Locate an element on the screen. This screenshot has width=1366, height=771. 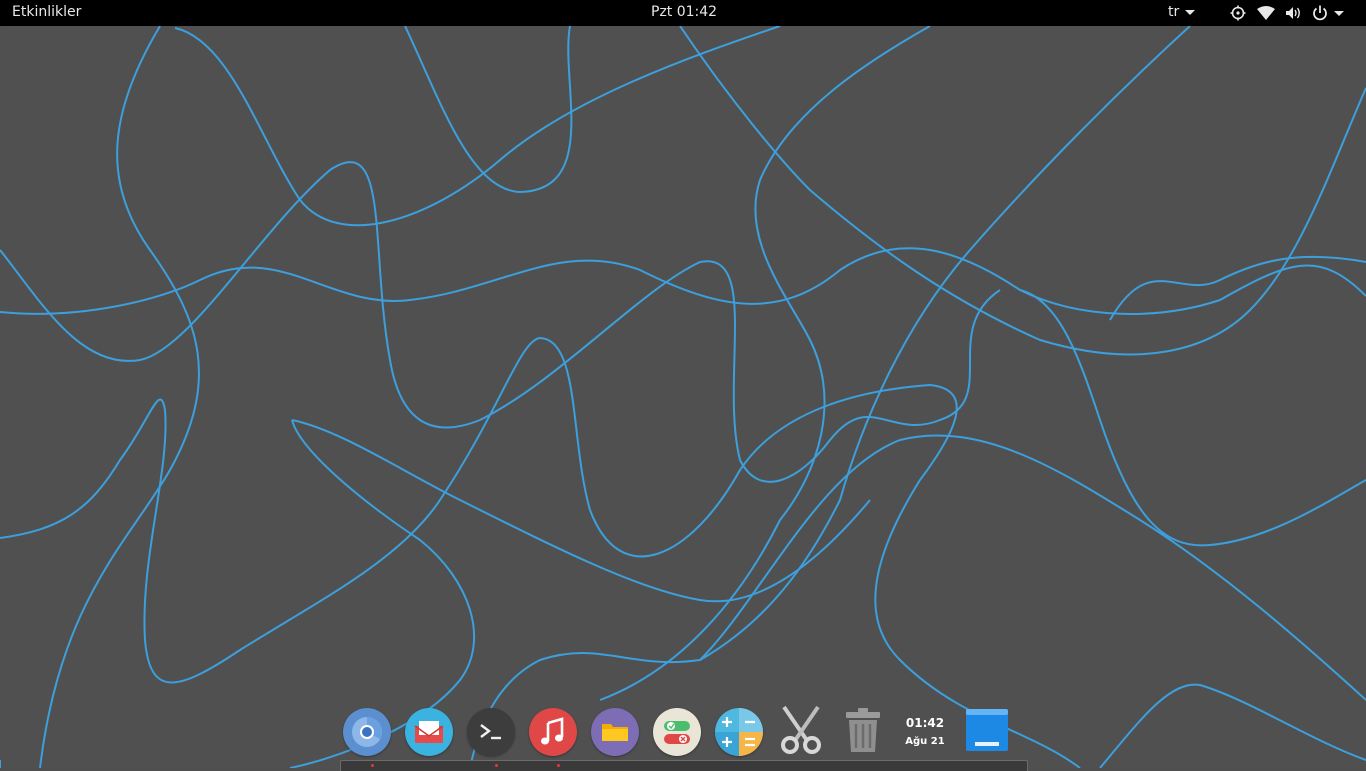
dock-item-trash is located at coordinates (863, 732).